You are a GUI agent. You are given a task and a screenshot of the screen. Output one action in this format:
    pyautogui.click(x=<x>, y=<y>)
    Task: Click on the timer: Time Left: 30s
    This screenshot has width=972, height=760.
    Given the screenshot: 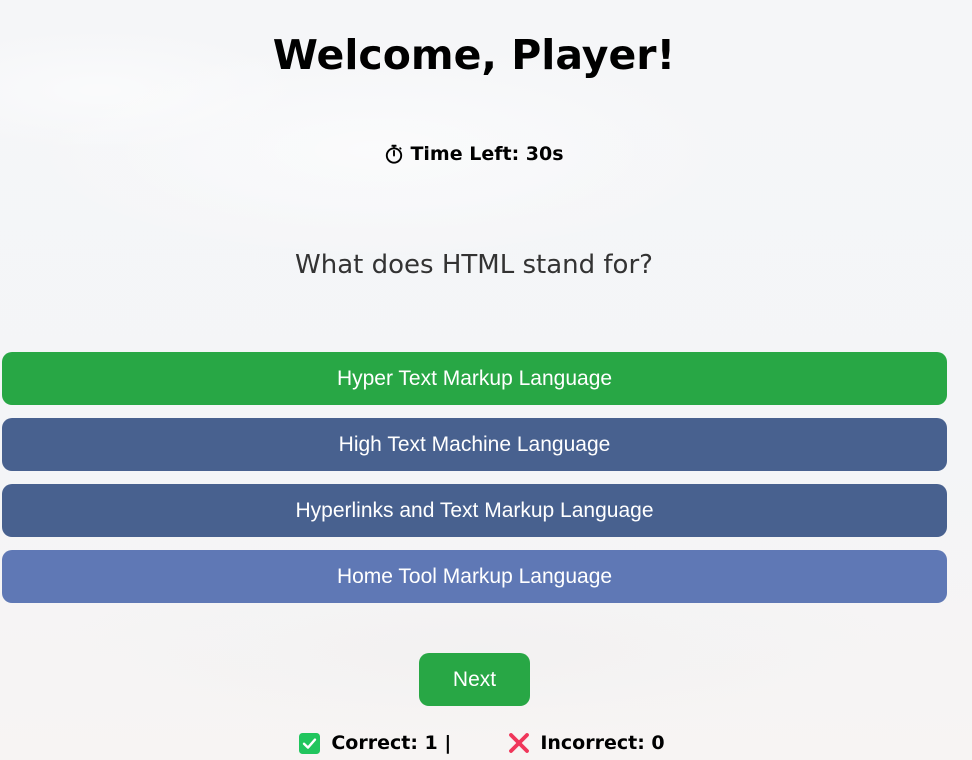 What is the action you would take?
    pyautogui.click(x=474, y=154)
    